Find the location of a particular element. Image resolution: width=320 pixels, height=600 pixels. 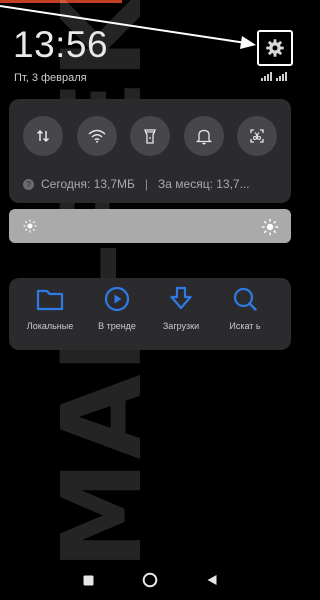

shortcut-local-label: Локальные is located at coordinates (50, 326).